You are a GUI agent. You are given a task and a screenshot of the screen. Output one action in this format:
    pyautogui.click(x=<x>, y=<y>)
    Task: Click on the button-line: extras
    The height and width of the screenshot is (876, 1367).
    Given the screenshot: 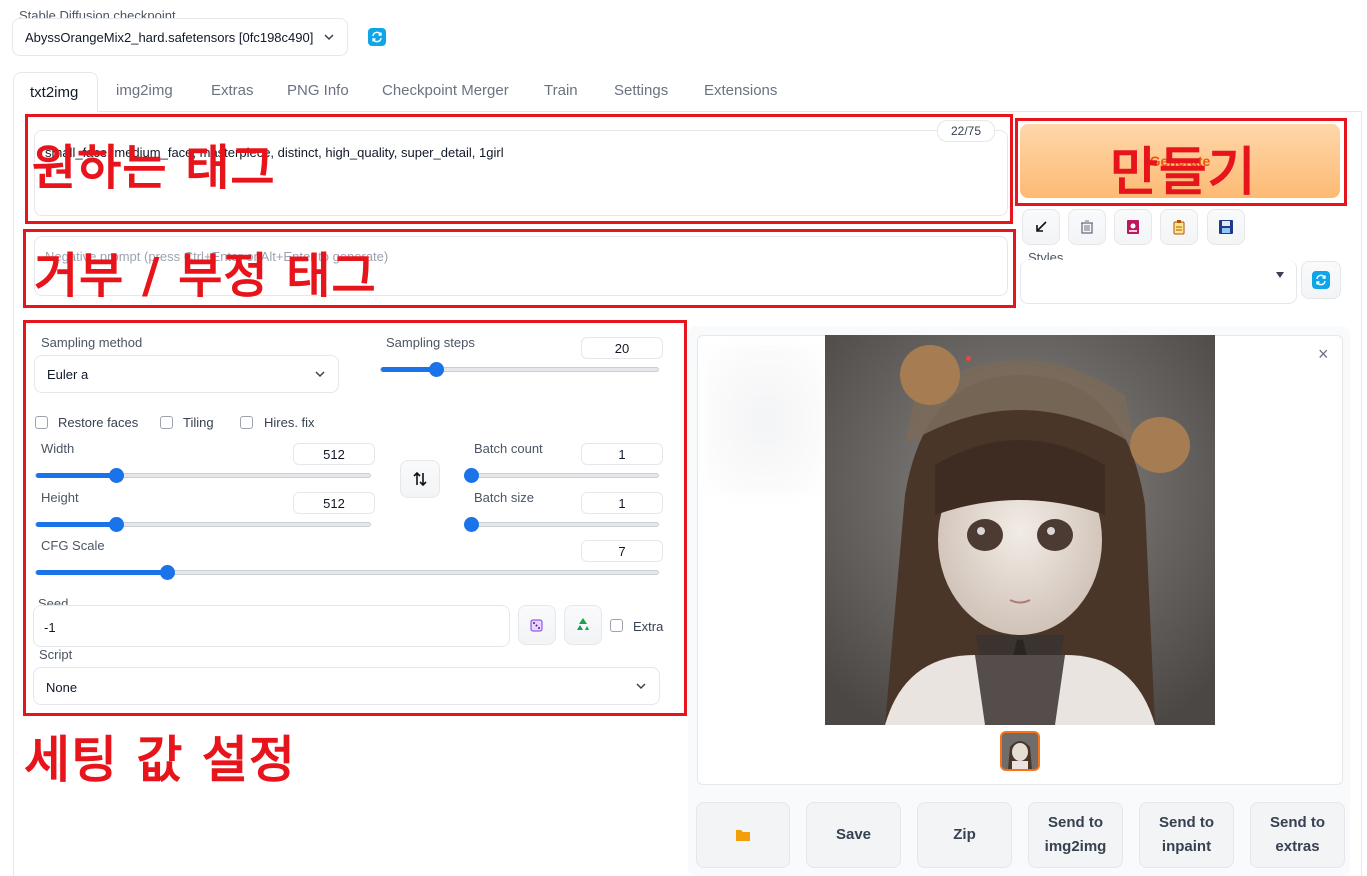 What is the action you would take?
    pyautogui.click(x=1297, y=846)
    